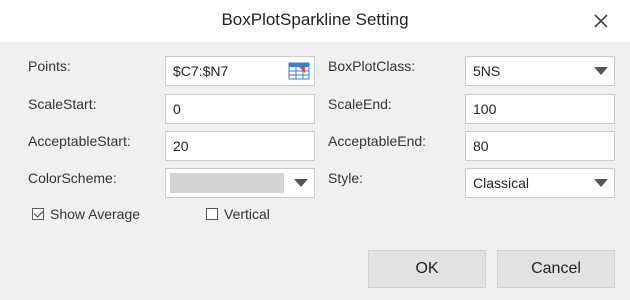  I want to click on colorscheme-label: ColorScheme:, so click(72, 178).